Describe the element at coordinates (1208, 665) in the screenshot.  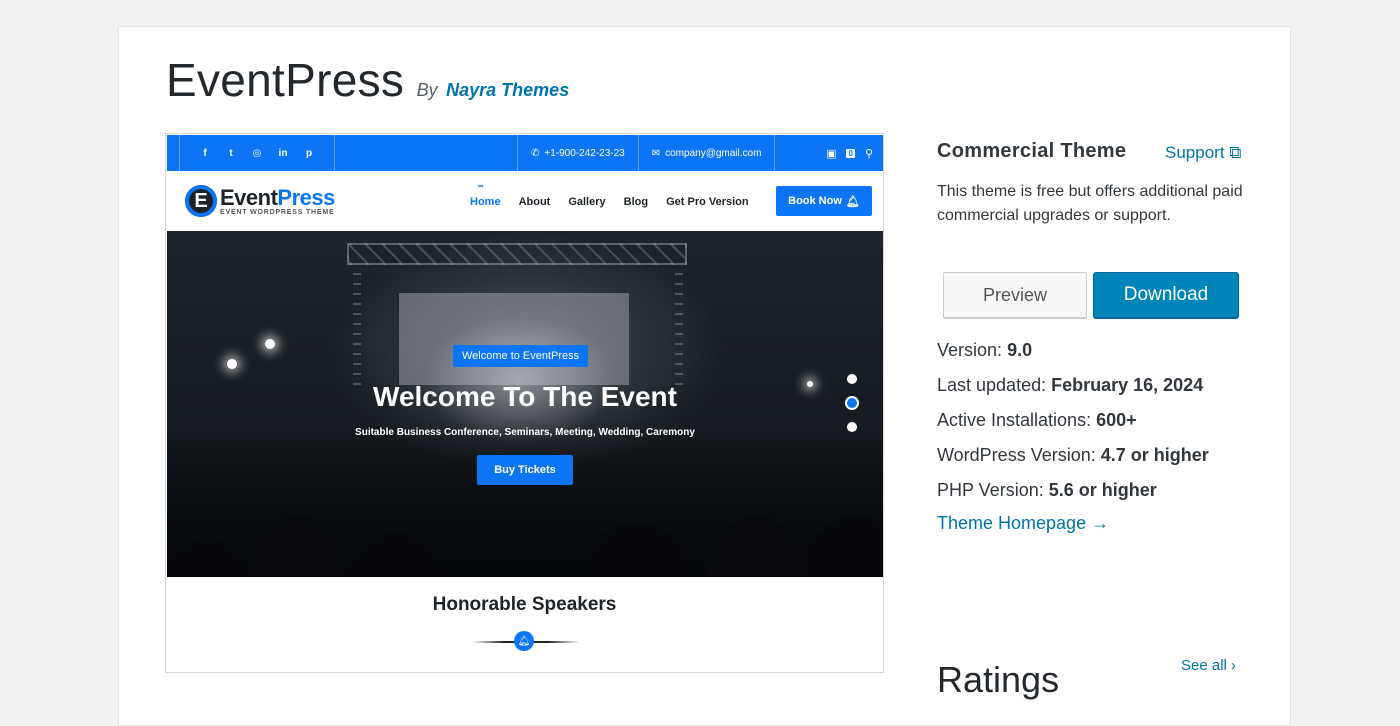
I see `see-all-link: See all ›` at that location.